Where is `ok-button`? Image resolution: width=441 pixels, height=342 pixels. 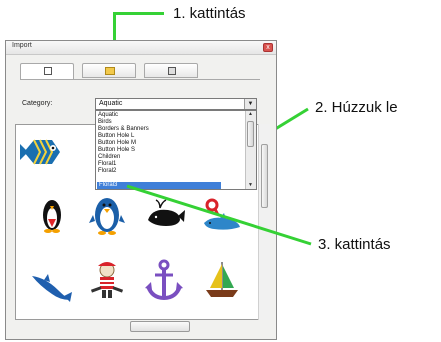 ok-button is located at coordinates (160, 326).